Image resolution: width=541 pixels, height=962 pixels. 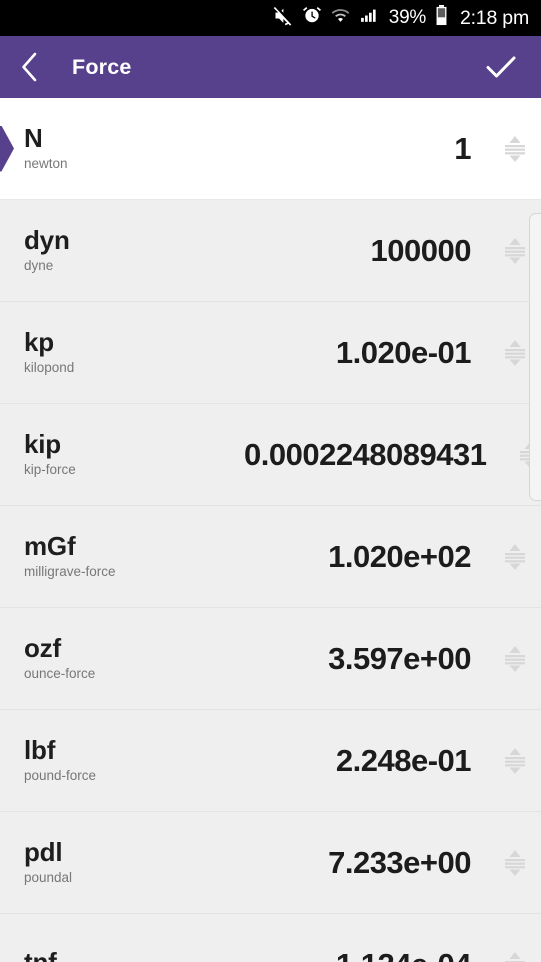 I want to click on unit-symbol: lbf, so click(x=40, y=750).